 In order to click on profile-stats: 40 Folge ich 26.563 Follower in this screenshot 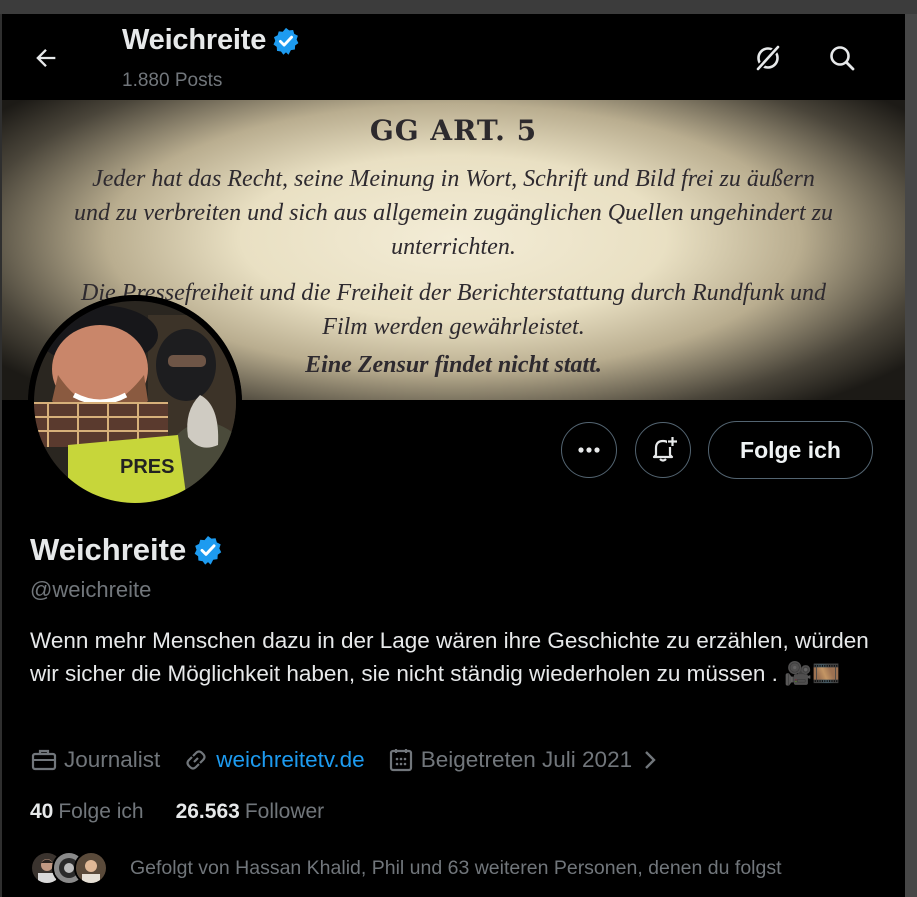, I will do `click(193, 812)`.